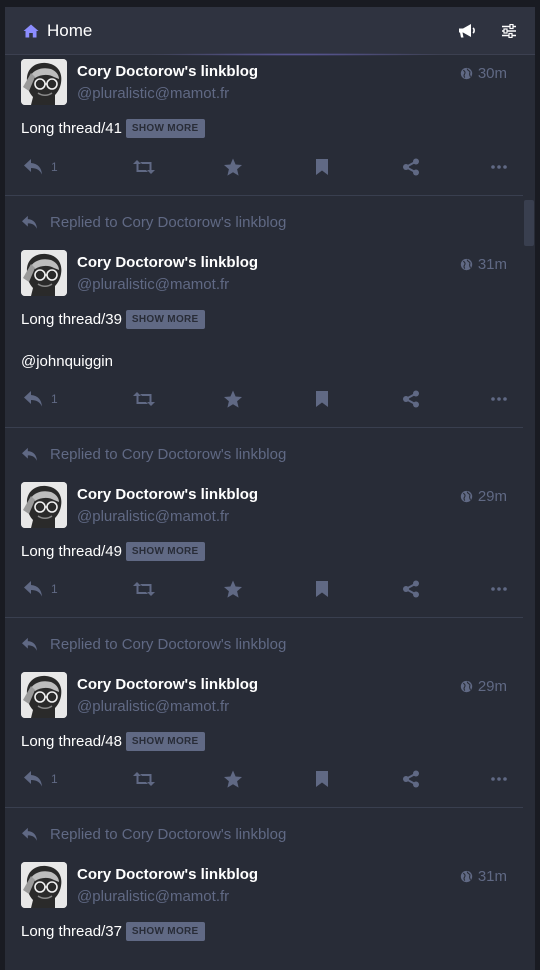 The image size is (540, 970). I want to click on reply-count: 1, so click(54, 779).